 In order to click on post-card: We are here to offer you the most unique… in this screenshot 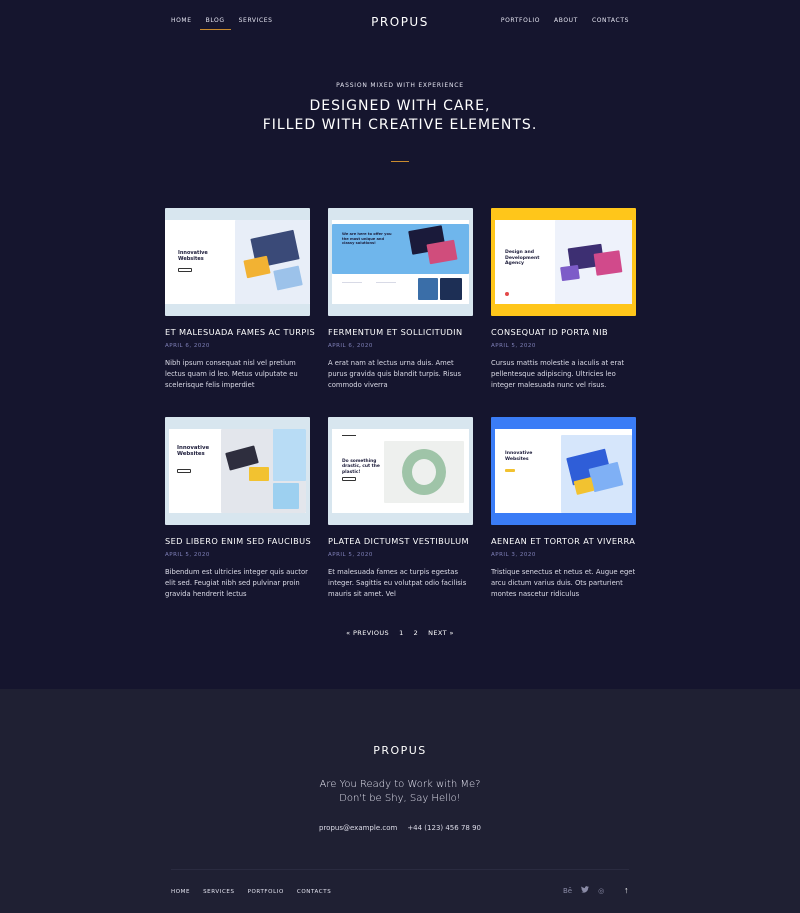, I will do `click(400, 299)`.